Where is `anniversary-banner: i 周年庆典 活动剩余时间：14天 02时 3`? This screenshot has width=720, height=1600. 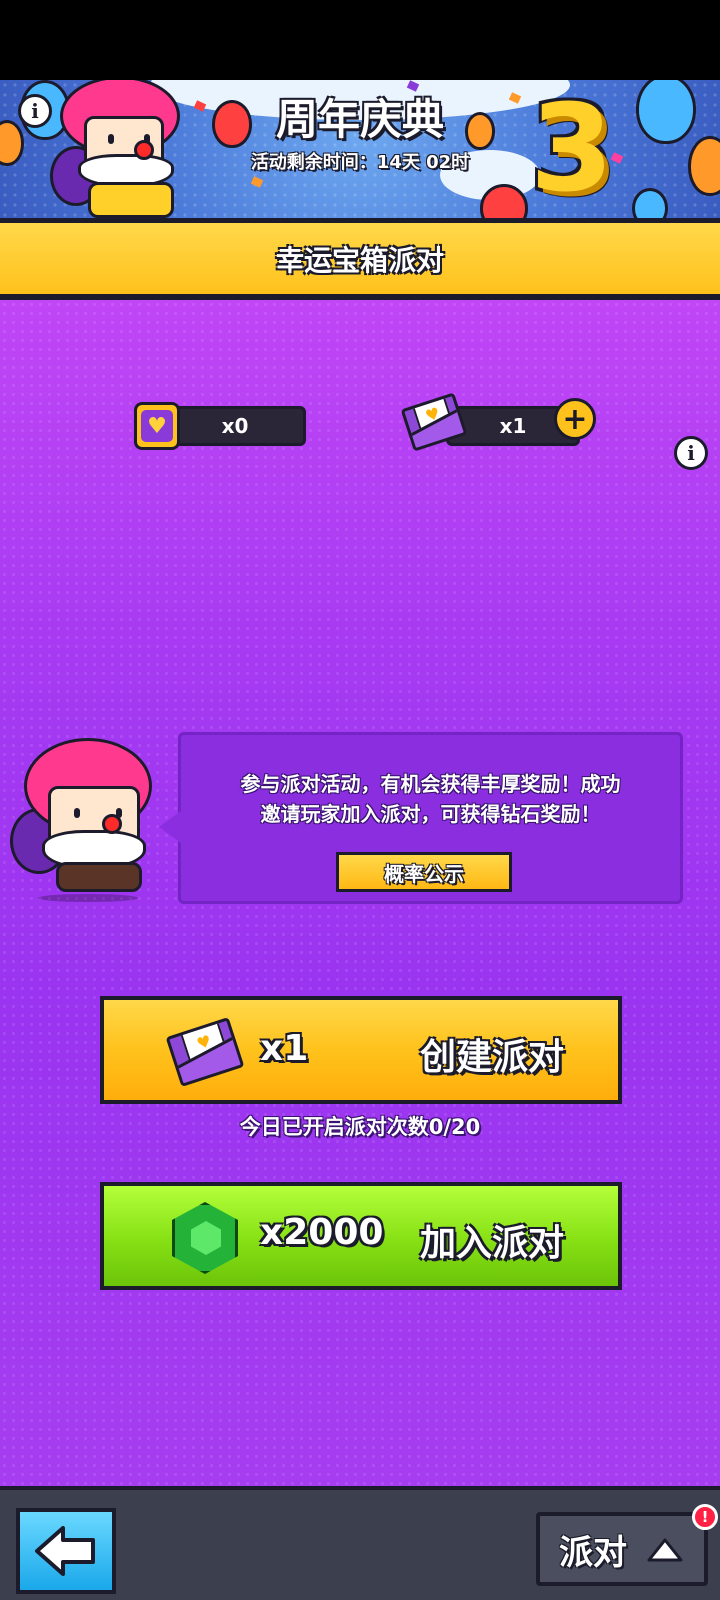
anniversary-banner: i 周年庆典 活动剩余时间：14天 02时 3 is located at coordinates (360, 149).